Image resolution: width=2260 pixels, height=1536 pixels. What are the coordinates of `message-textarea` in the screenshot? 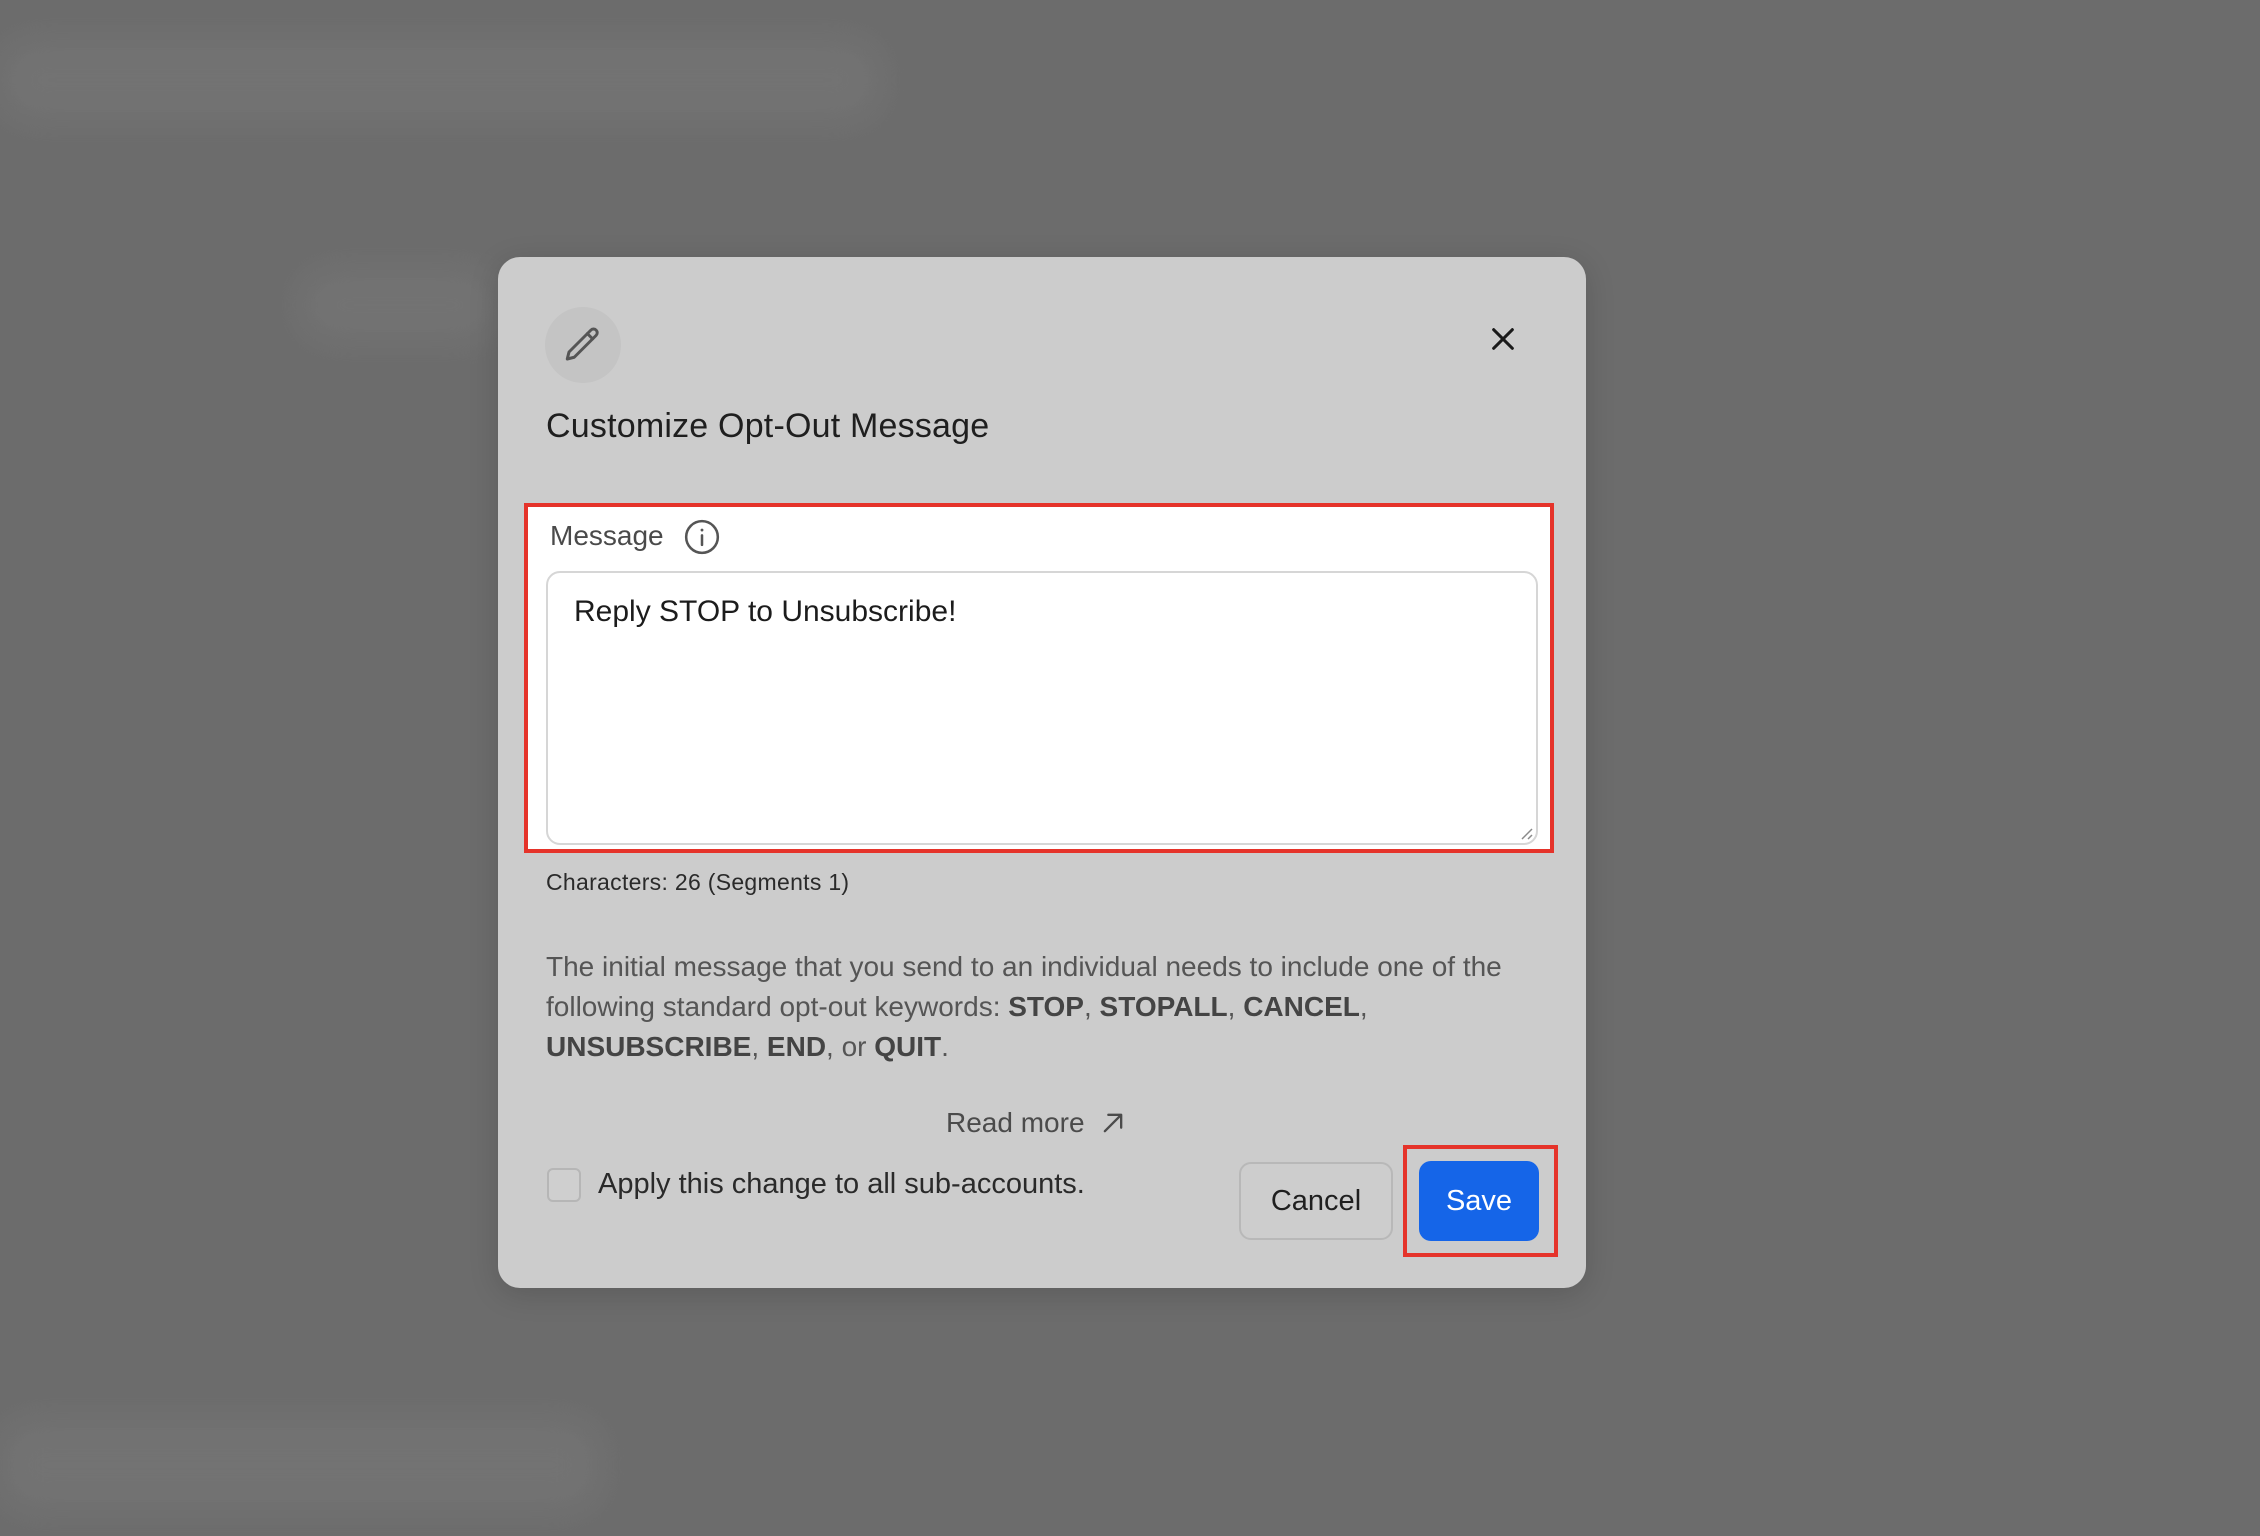 It's located at (1042, 708).